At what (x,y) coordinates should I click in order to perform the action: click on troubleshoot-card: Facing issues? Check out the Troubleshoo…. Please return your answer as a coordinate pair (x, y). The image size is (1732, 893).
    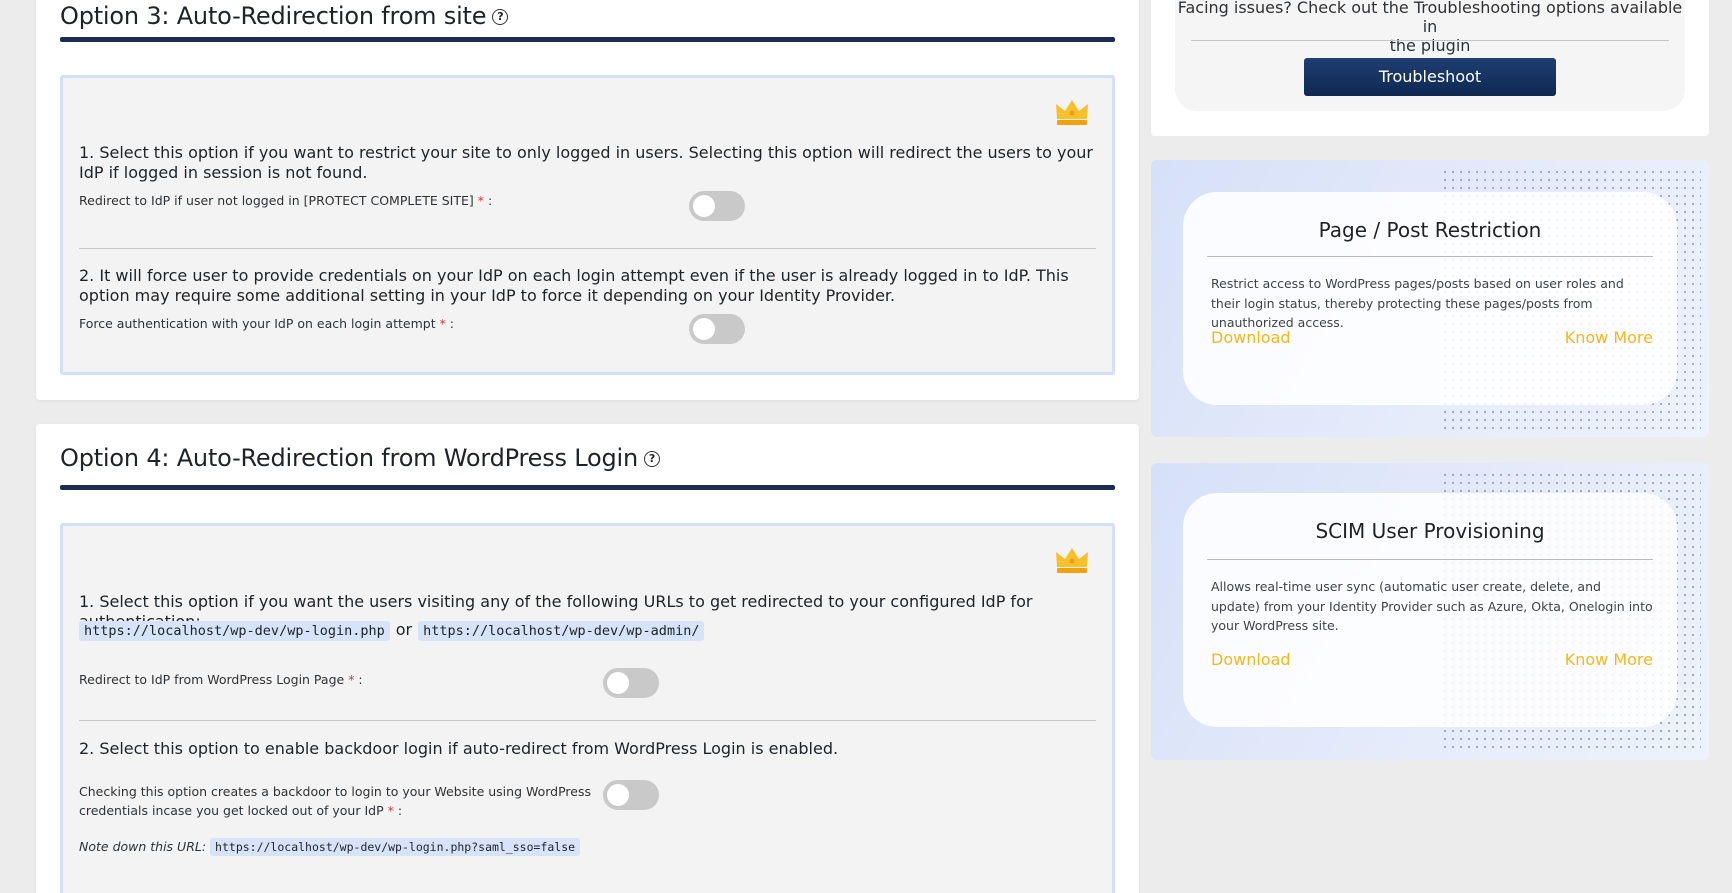
    Looking at the image, I should click on (1430, 68).